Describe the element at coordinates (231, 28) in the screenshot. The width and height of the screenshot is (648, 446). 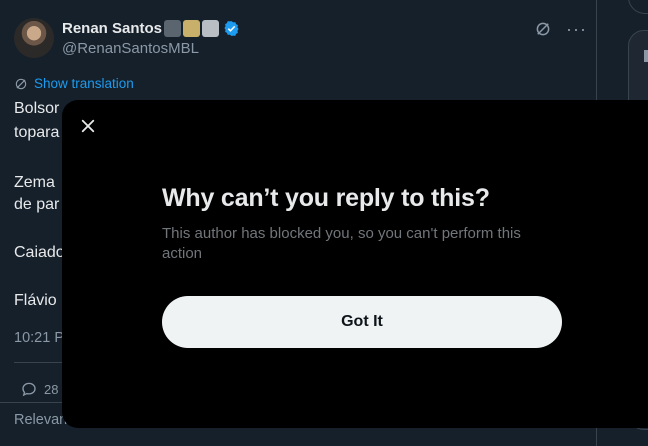
I see `verified-badge-icon` at that location.